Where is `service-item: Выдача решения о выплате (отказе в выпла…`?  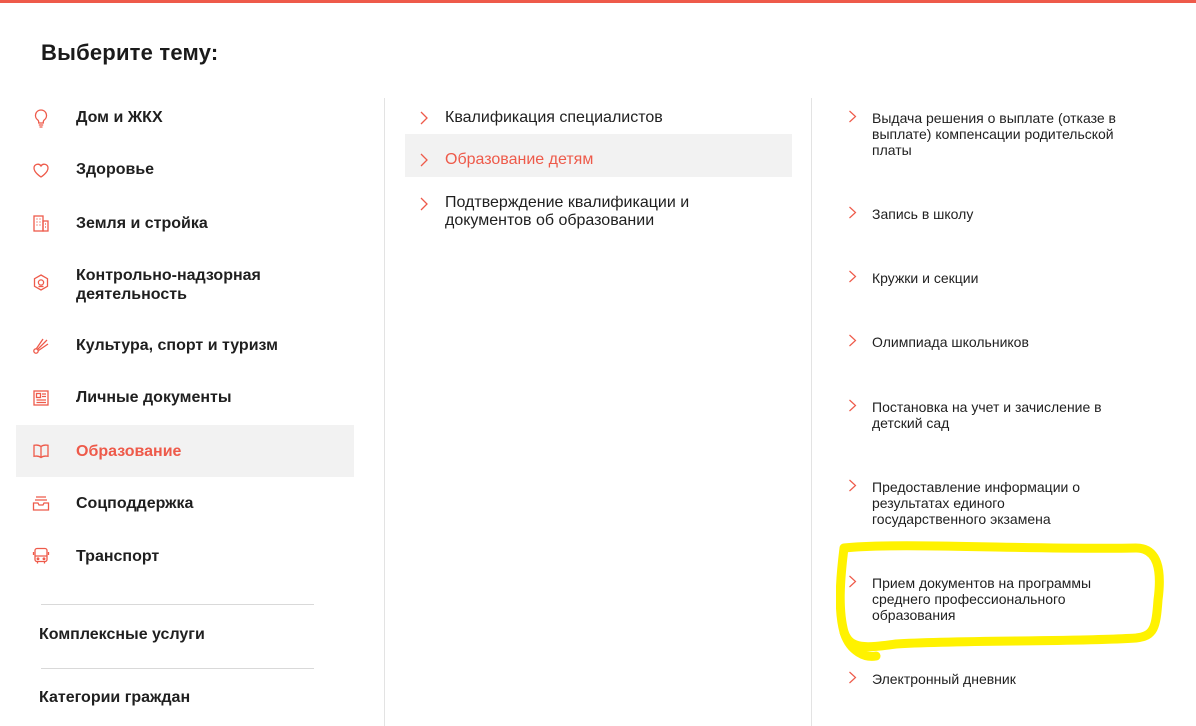 service-item: Выдача решения о выплате (отказе в выпла… is located at coordinates (998, 134).